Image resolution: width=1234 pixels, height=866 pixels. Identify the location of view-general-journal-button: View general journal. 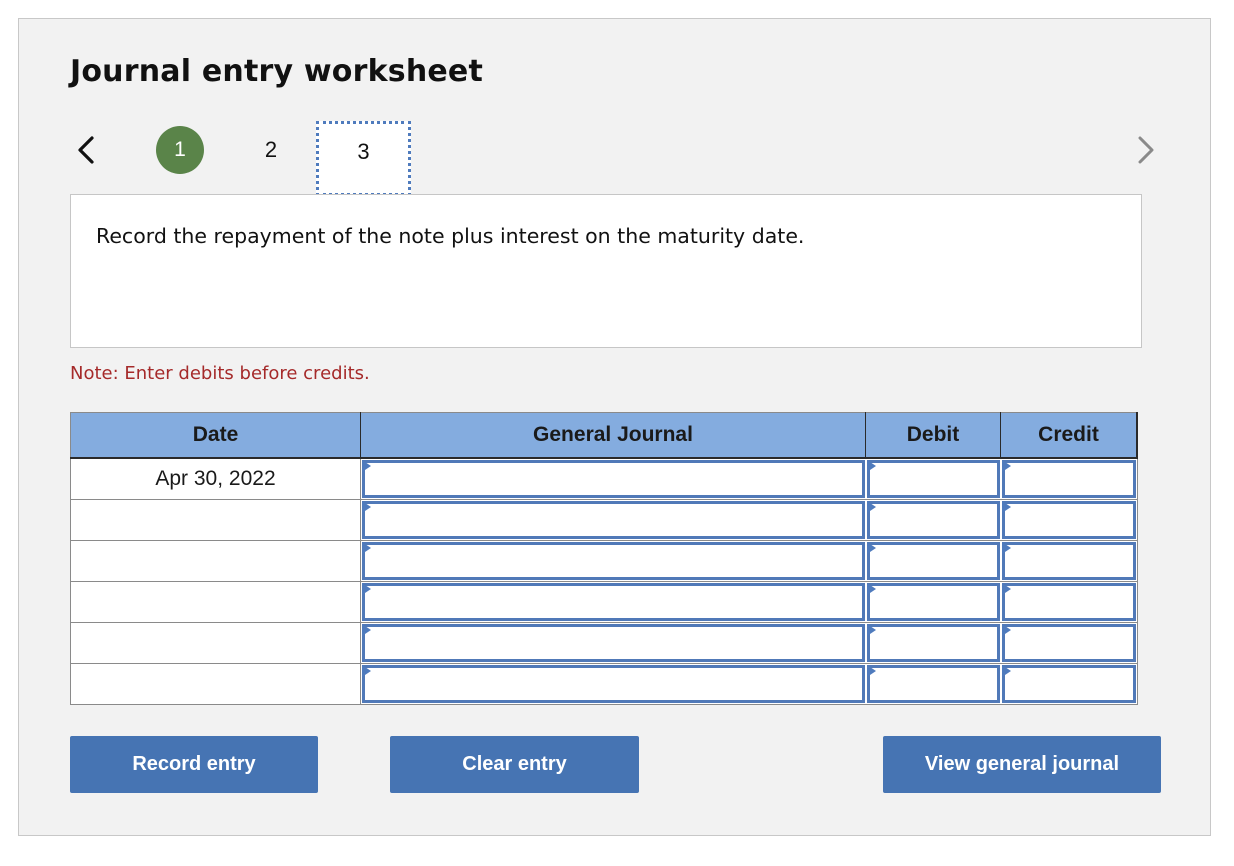
(1022, 764).